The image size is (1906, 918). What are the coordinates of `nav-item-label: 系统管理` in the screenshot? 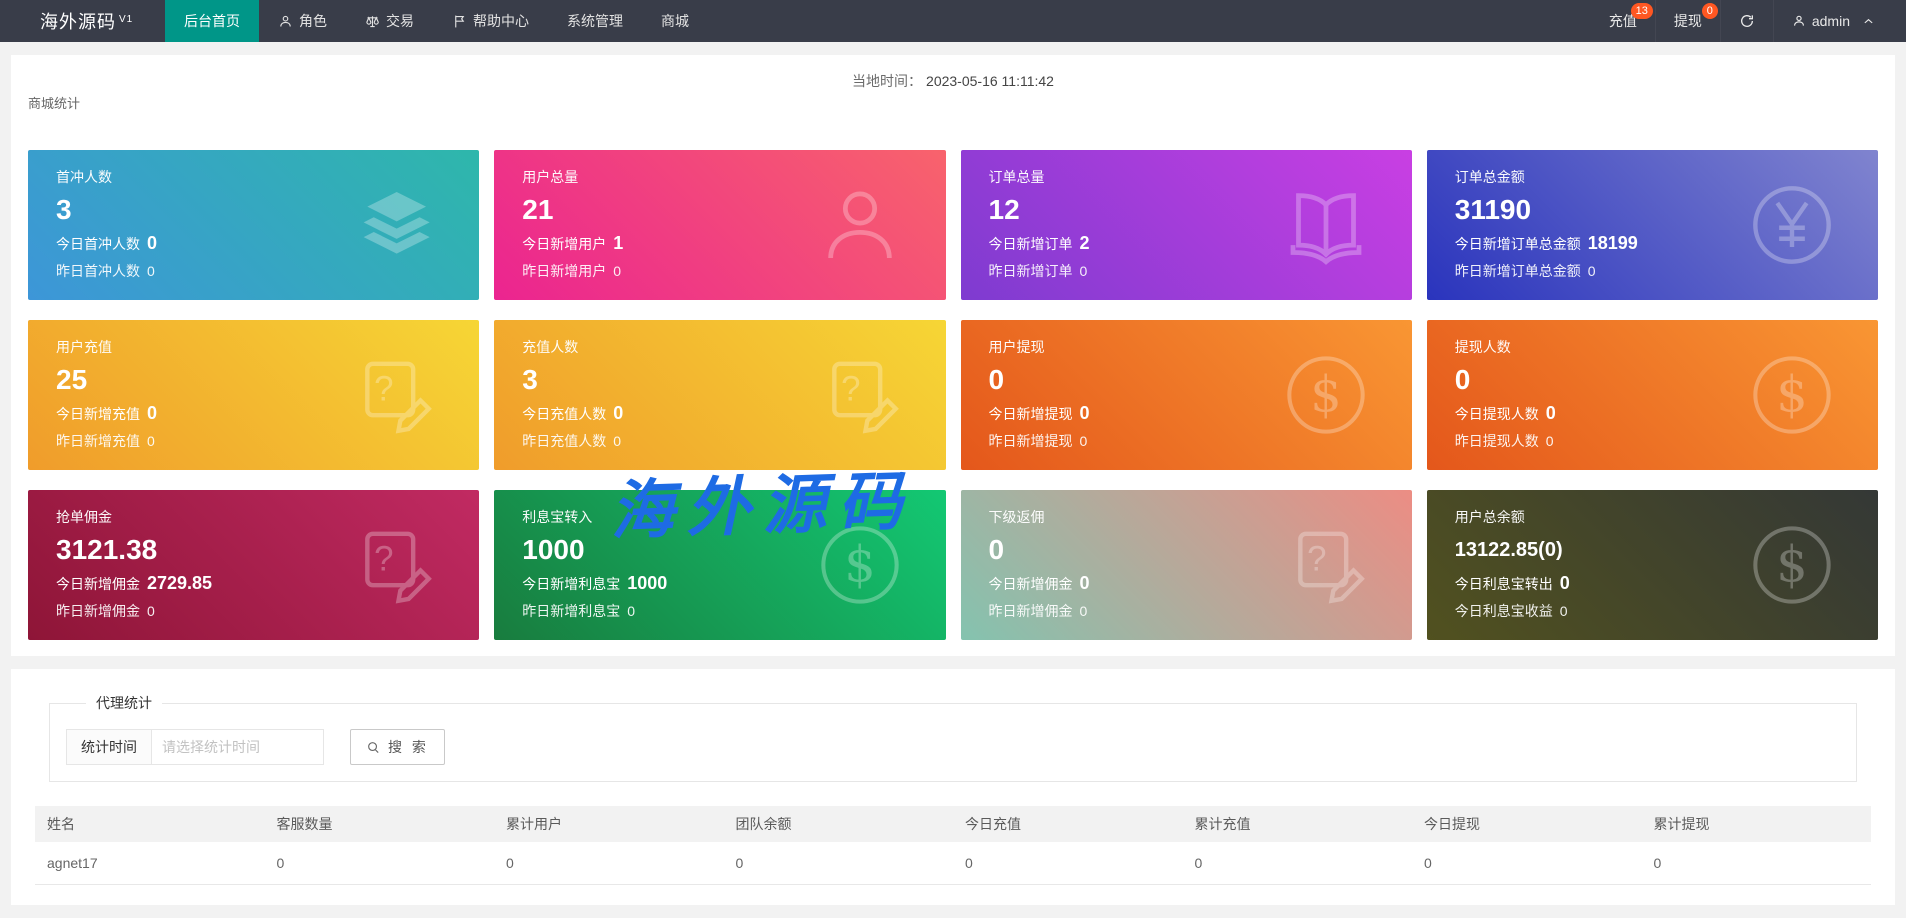 It's located at (595, 21).